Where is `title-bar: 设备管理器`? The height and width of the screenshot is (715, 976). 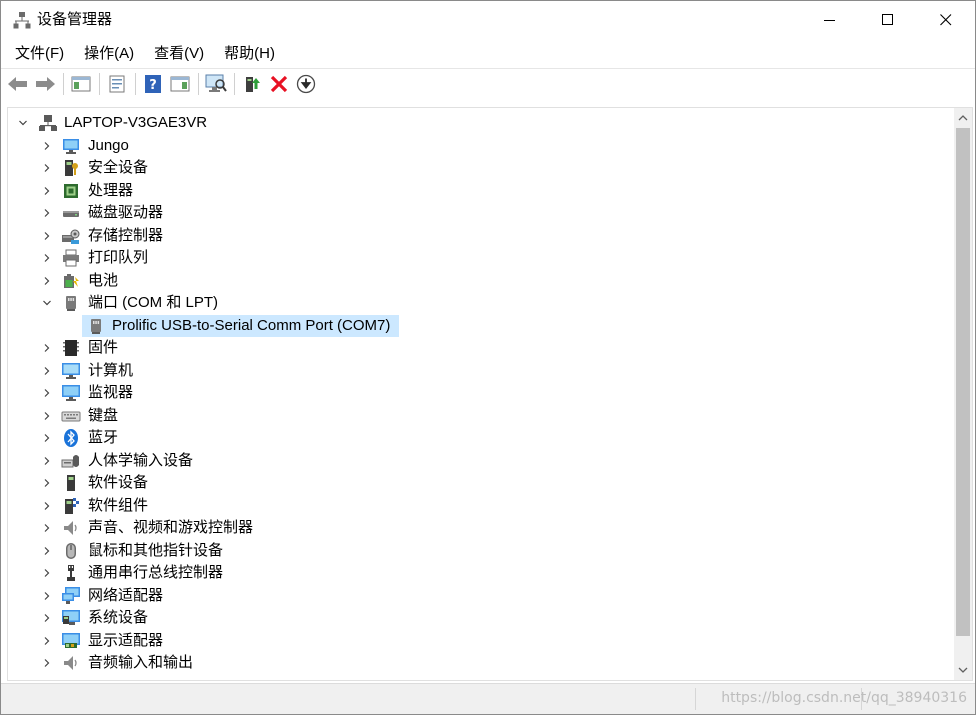
title-bar: 设备管理器 is located at coordinates (488, 20).